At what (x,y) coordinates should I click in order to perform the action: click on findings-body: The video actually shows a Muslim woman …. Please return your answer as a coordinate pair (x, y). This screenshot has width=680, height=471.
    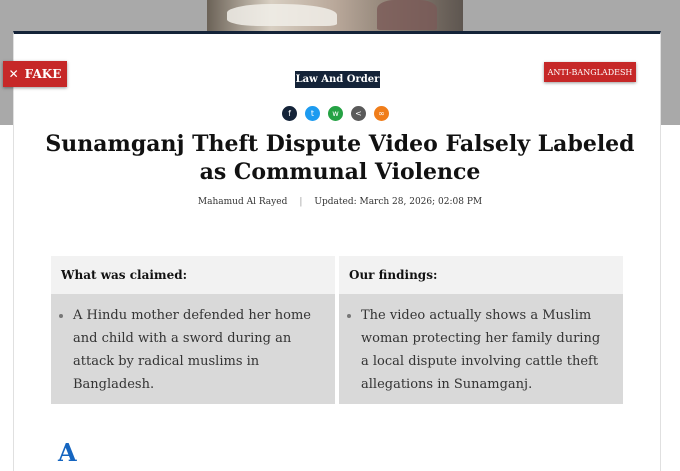
    Looking at the image, I should click on (481, 349).